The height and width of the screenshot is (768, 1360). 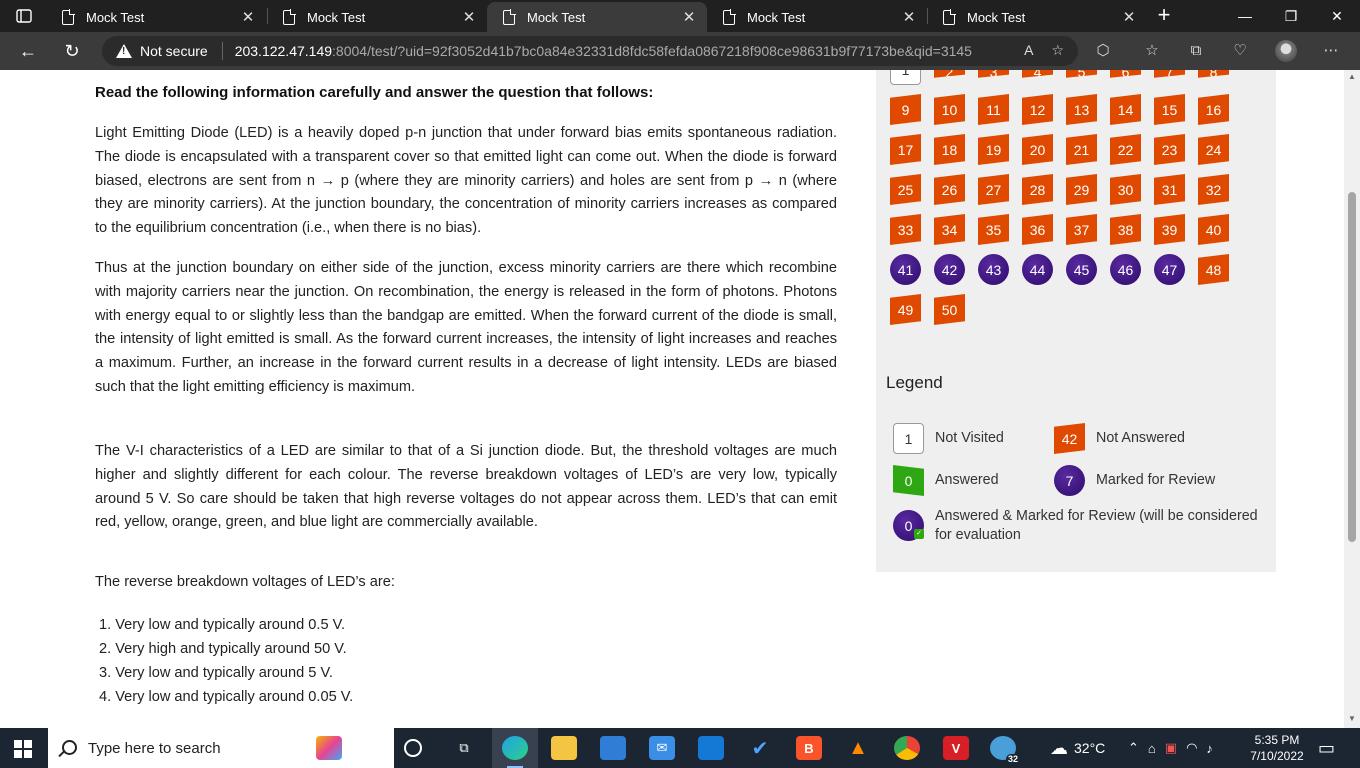 I want to click on palette-question-16: 16, so click(x=1213, y=109).